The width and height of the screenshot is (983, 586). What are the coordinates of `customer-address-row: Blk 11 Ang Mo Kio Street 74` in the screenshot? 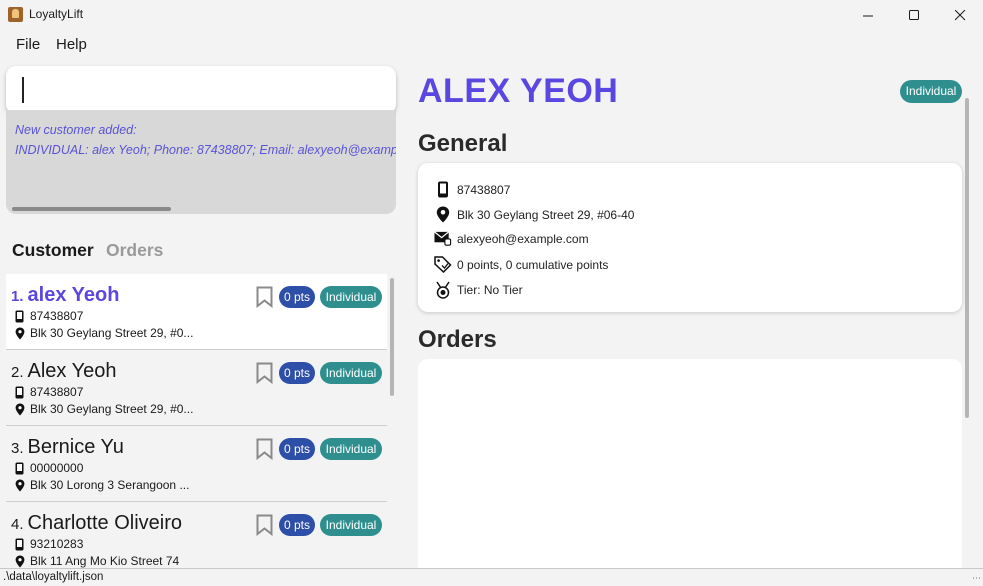 It's located at (96, 561).